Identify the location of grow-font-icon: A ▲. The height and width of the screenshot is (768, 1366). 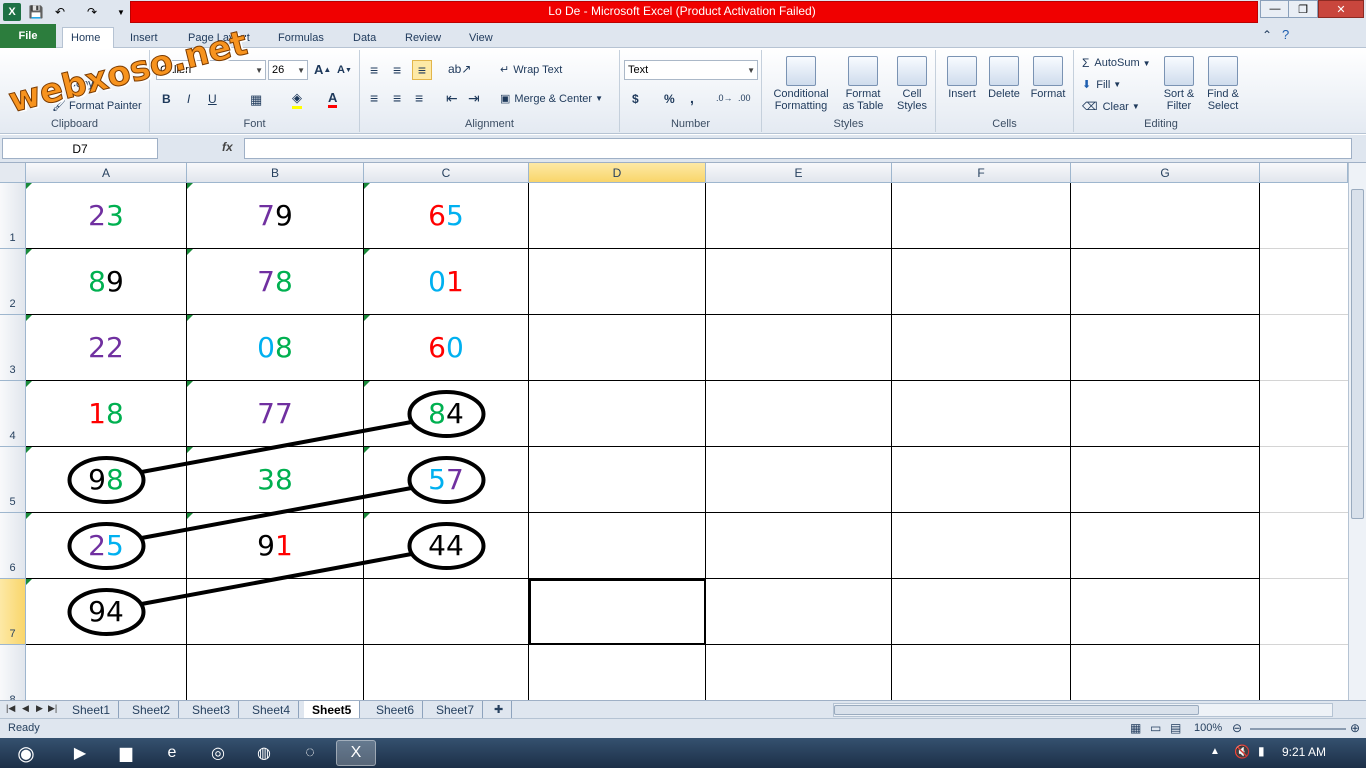
(322, 69).